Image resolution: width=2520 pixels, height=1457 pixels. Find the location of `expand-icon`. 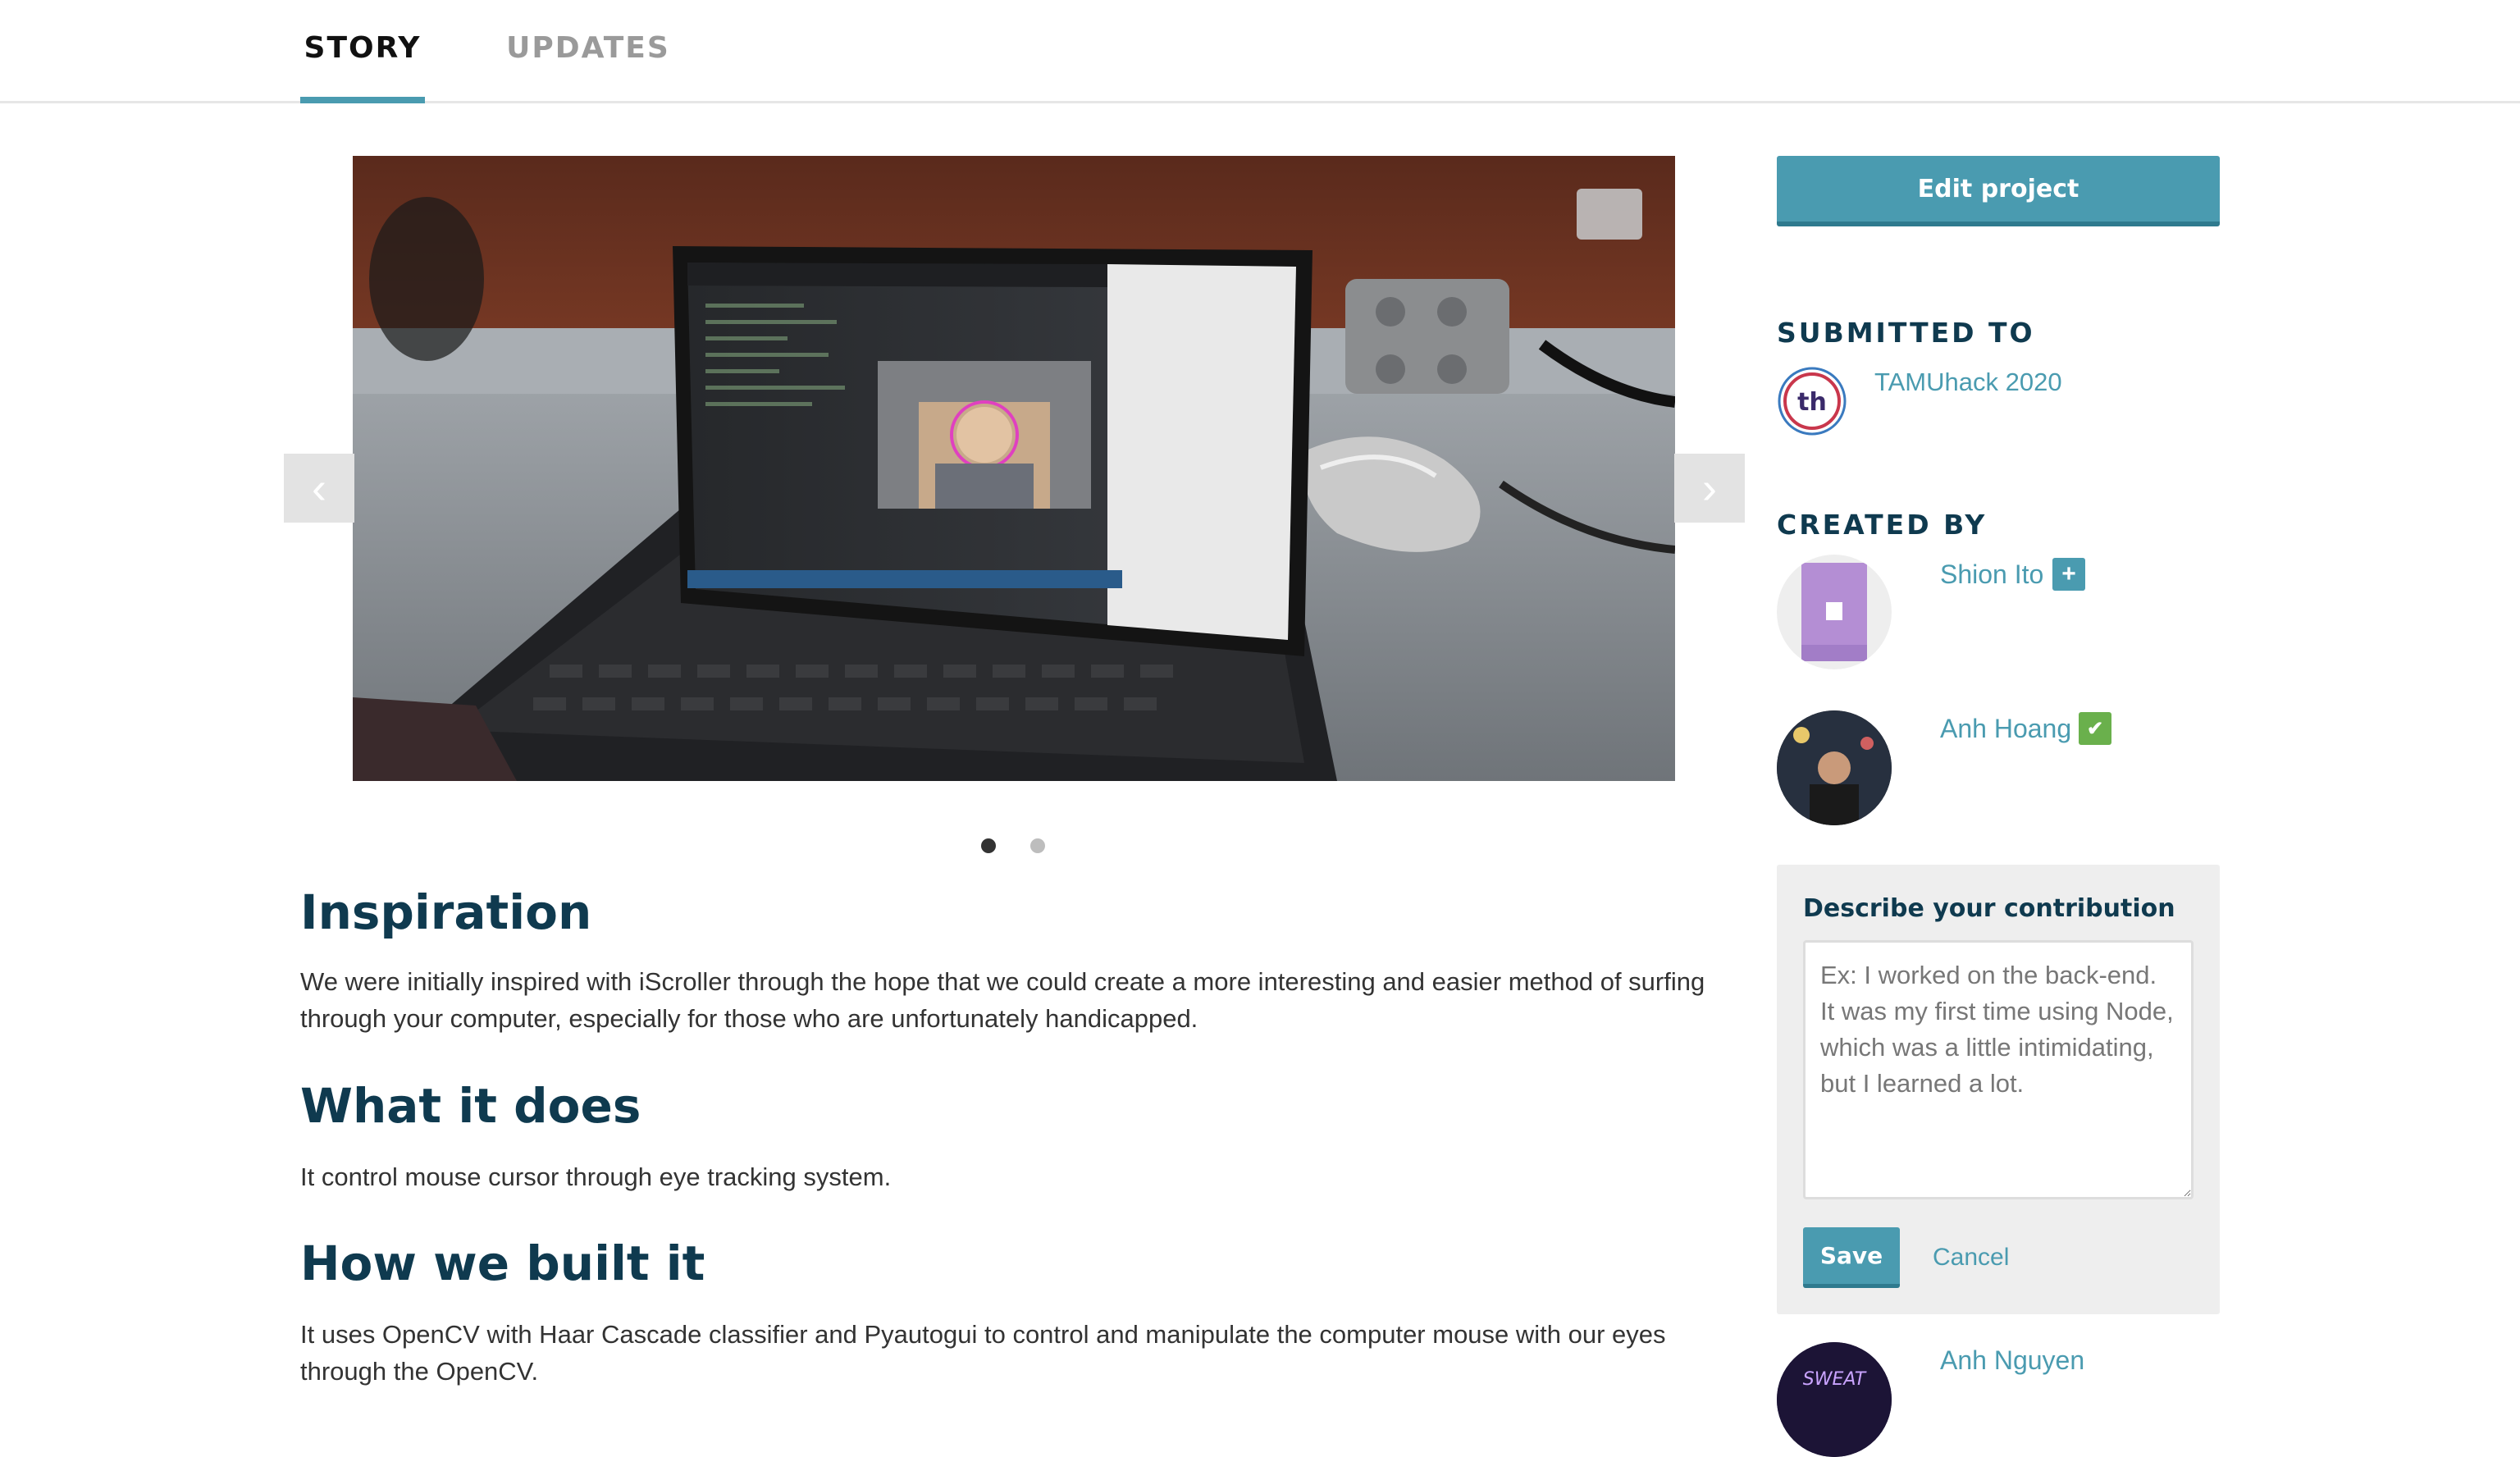

expand-icon is located at coordinates (1609, 214).